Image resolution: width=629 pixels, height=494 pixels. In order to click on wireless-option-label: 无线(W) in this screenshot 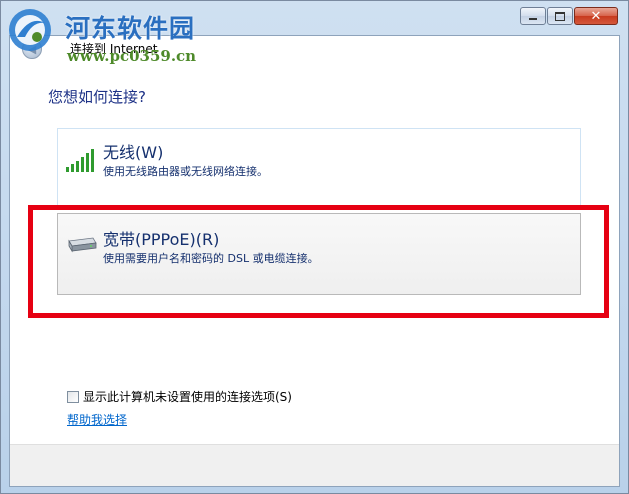, I will do `click(133, 152)`.